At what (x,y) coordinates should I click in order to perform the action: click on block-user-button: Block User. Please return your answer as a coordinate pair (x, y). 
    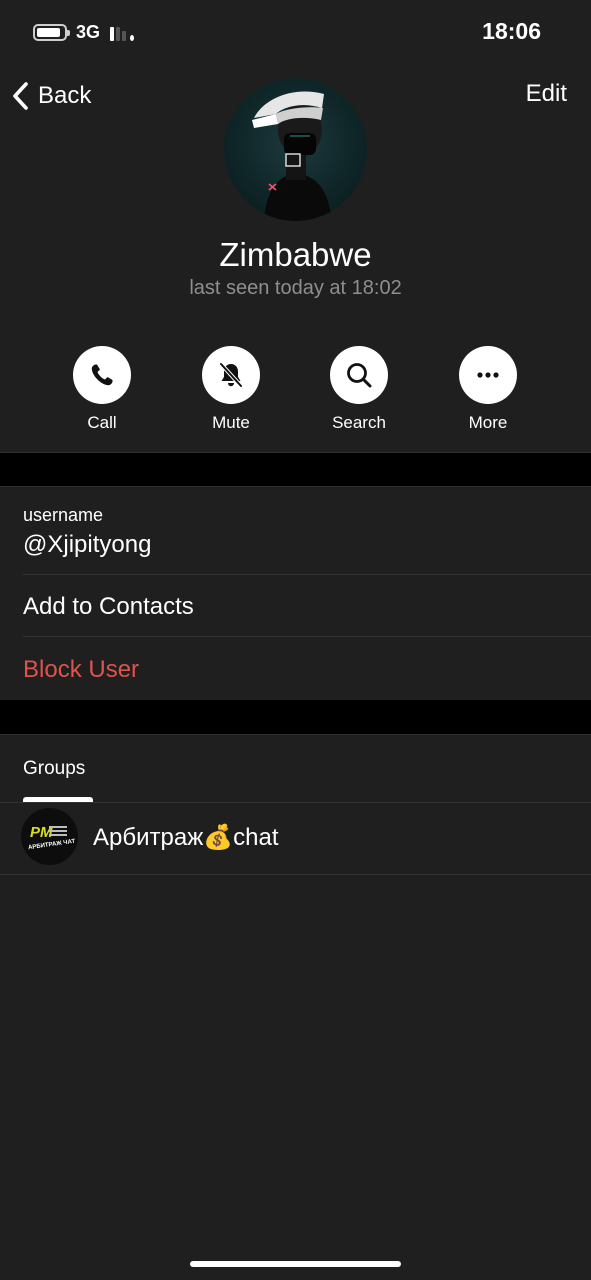
    Looking at the image, I should click on (81, 670).